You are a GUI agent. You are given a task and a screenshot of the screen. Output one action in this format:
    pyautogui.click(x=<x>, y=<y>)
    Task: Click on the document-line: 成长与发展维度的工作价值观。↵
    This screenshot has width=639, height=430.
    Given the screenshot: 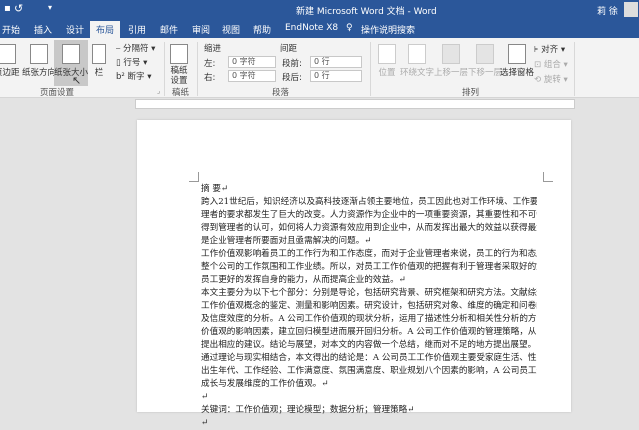 What is the action you would take?
    pyautogui.click(x=265, y=384)
    